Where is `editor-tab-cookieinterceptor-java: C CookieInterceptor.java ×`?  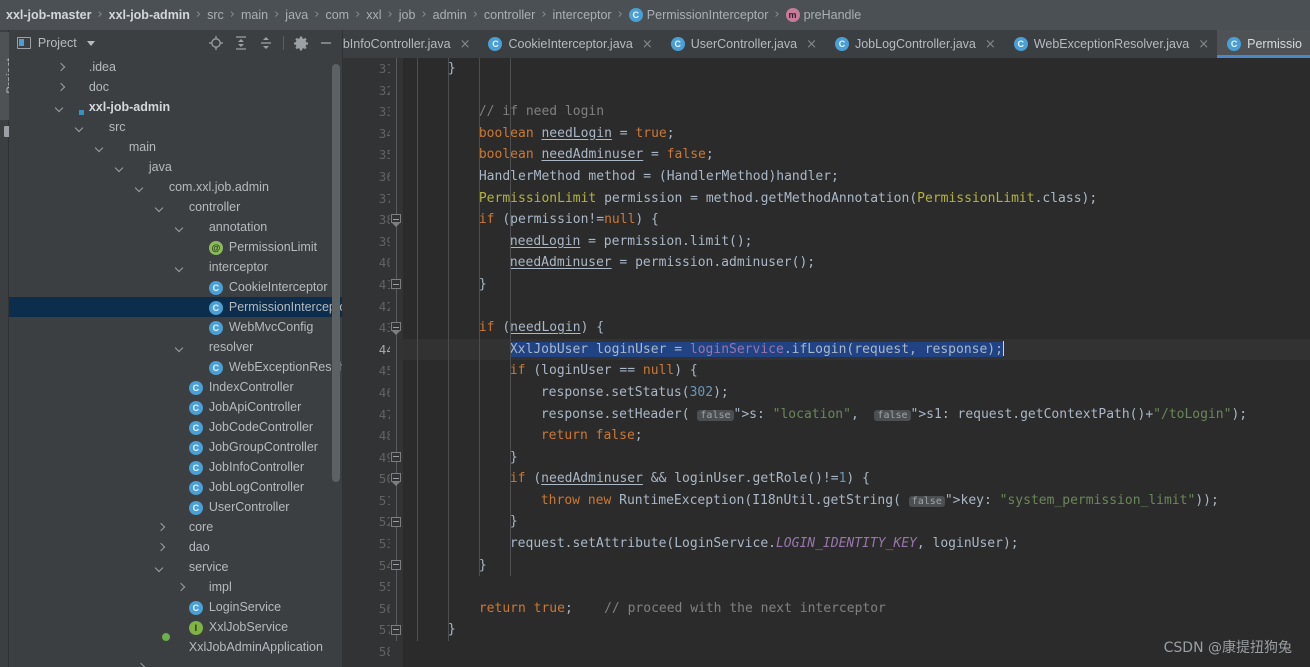 editor-tab-cookieinterceptor-java: C CookieInterceptor.java × is located at coordinates (569, 44).